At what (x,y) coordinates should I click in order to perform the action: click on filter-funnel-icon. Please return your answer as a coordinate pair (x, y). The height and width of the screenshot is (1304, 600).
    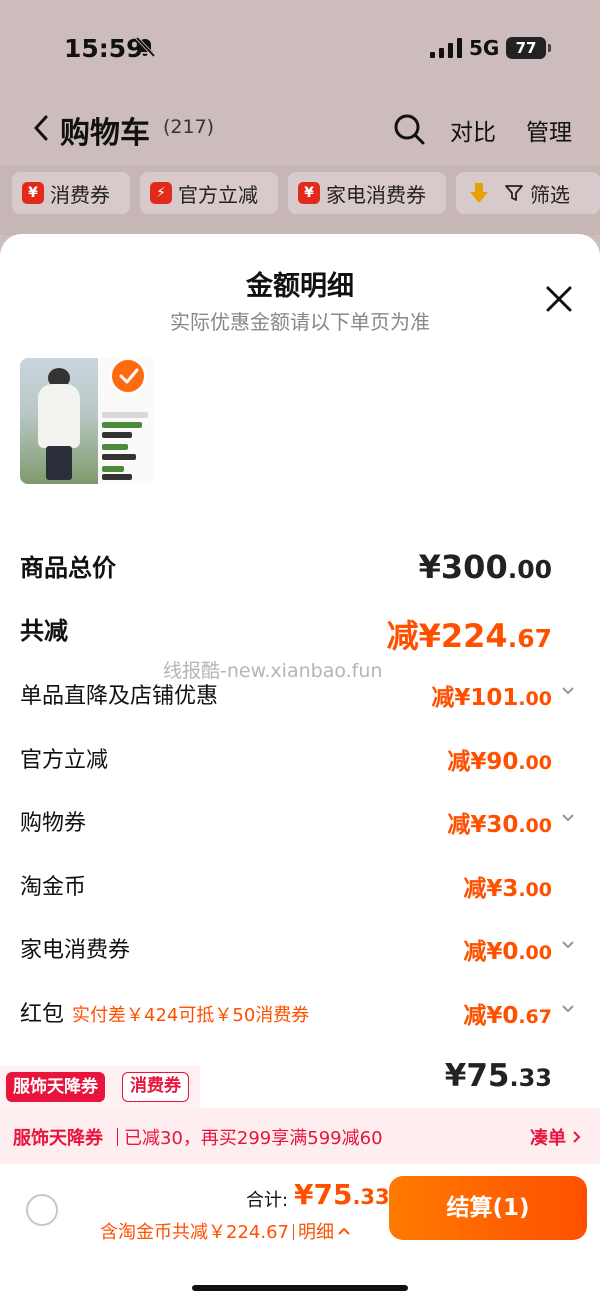
    Looking at the image, I should click on (514, 193).